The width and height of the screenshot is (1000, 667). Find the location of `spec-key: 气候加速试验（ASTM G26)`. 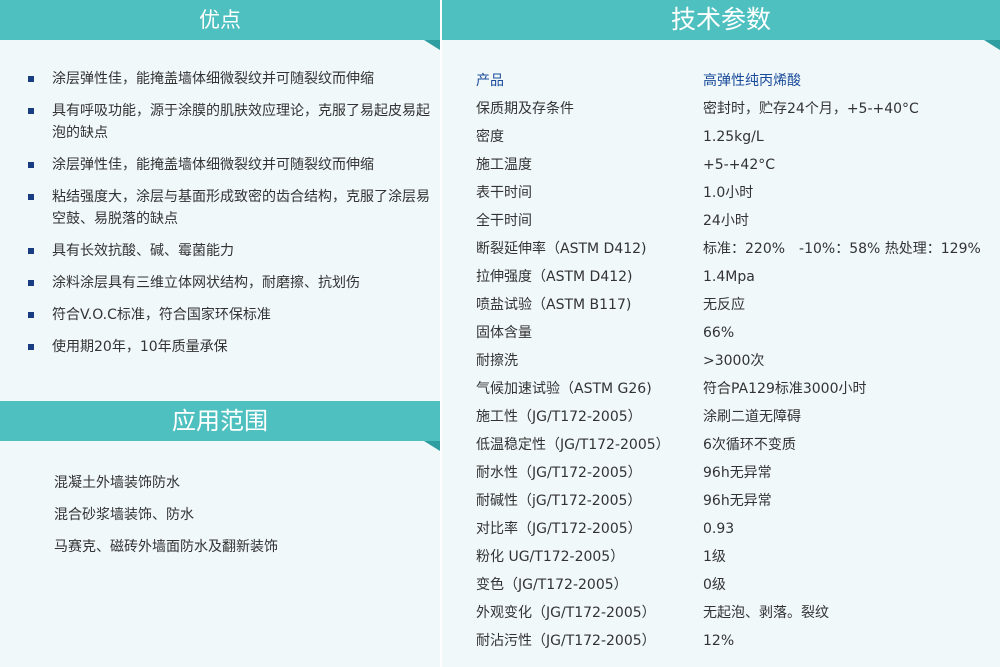

spec-key: 气候加速试验（ASTM G26) is located at coordinates (564, 389).